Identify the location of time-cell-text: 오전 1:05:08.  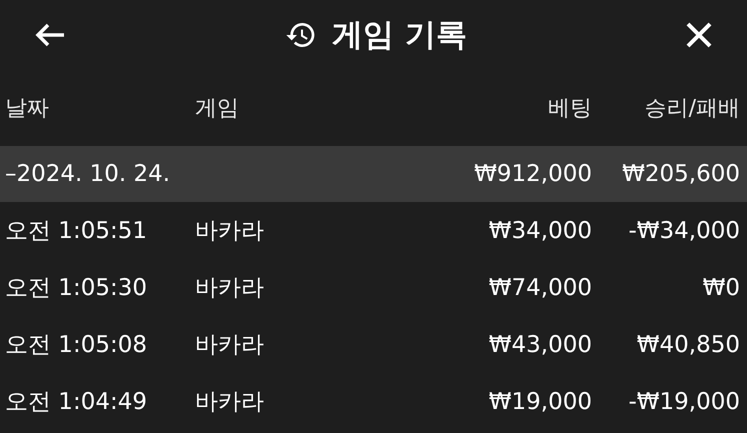
(76, 345).